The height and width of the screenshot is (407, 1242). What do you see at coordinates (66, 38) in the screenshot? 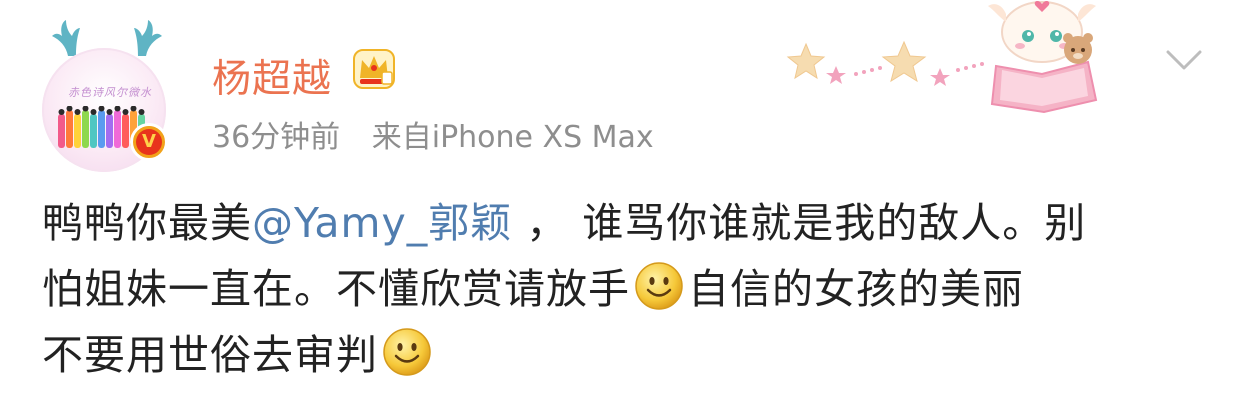
I see `antler-left-icon` at bounding box center [66, 38].